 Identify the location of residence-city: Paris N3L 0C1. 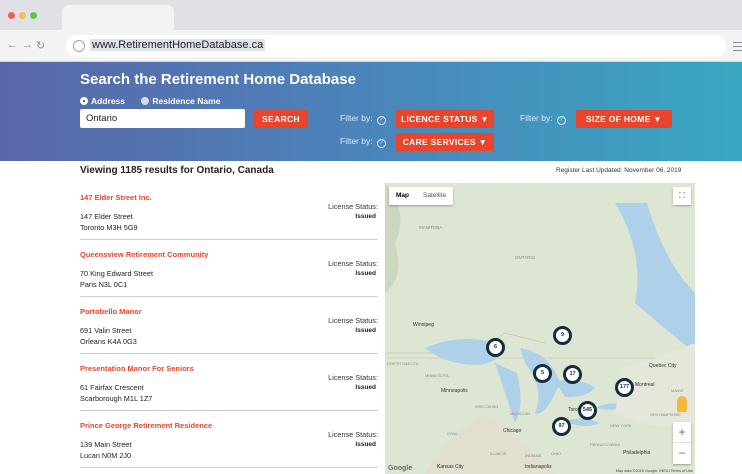
(104, 284).